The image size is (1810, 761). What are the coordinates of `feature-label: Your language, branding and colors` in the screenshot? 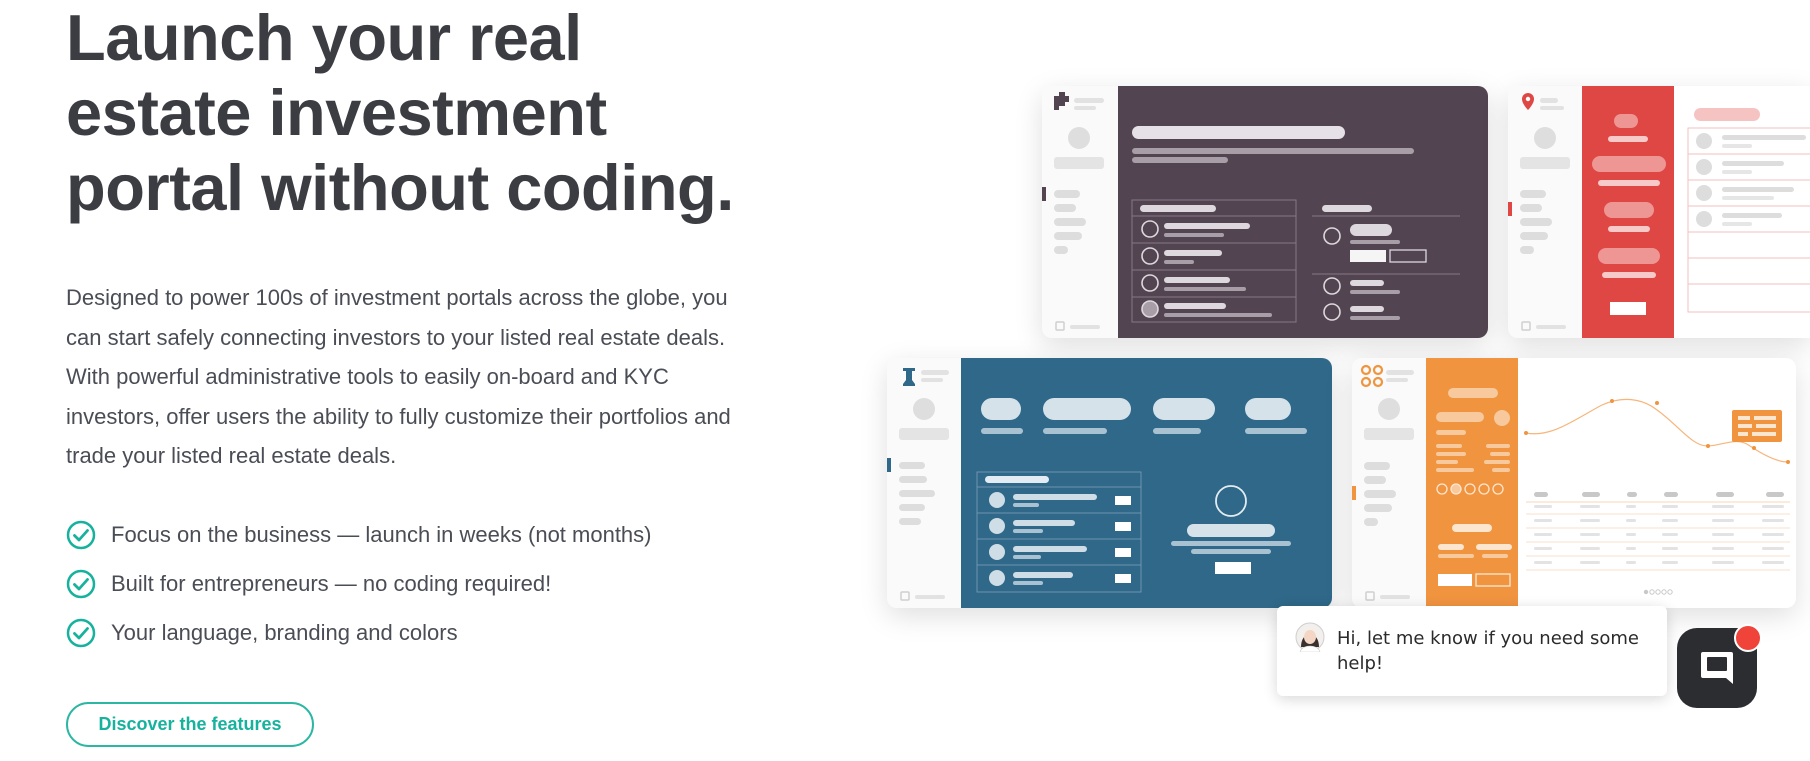 It's located at (284, 632).